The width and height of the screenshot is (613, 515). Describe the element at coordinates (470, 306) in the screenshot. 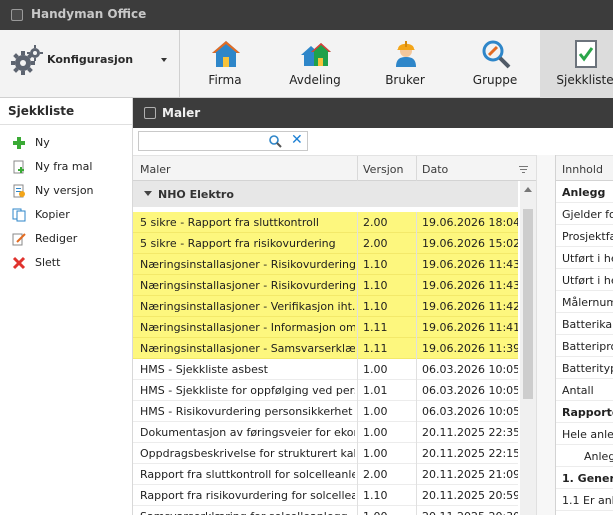

I see `row-date: 19.06.2026 11:42` at that location.